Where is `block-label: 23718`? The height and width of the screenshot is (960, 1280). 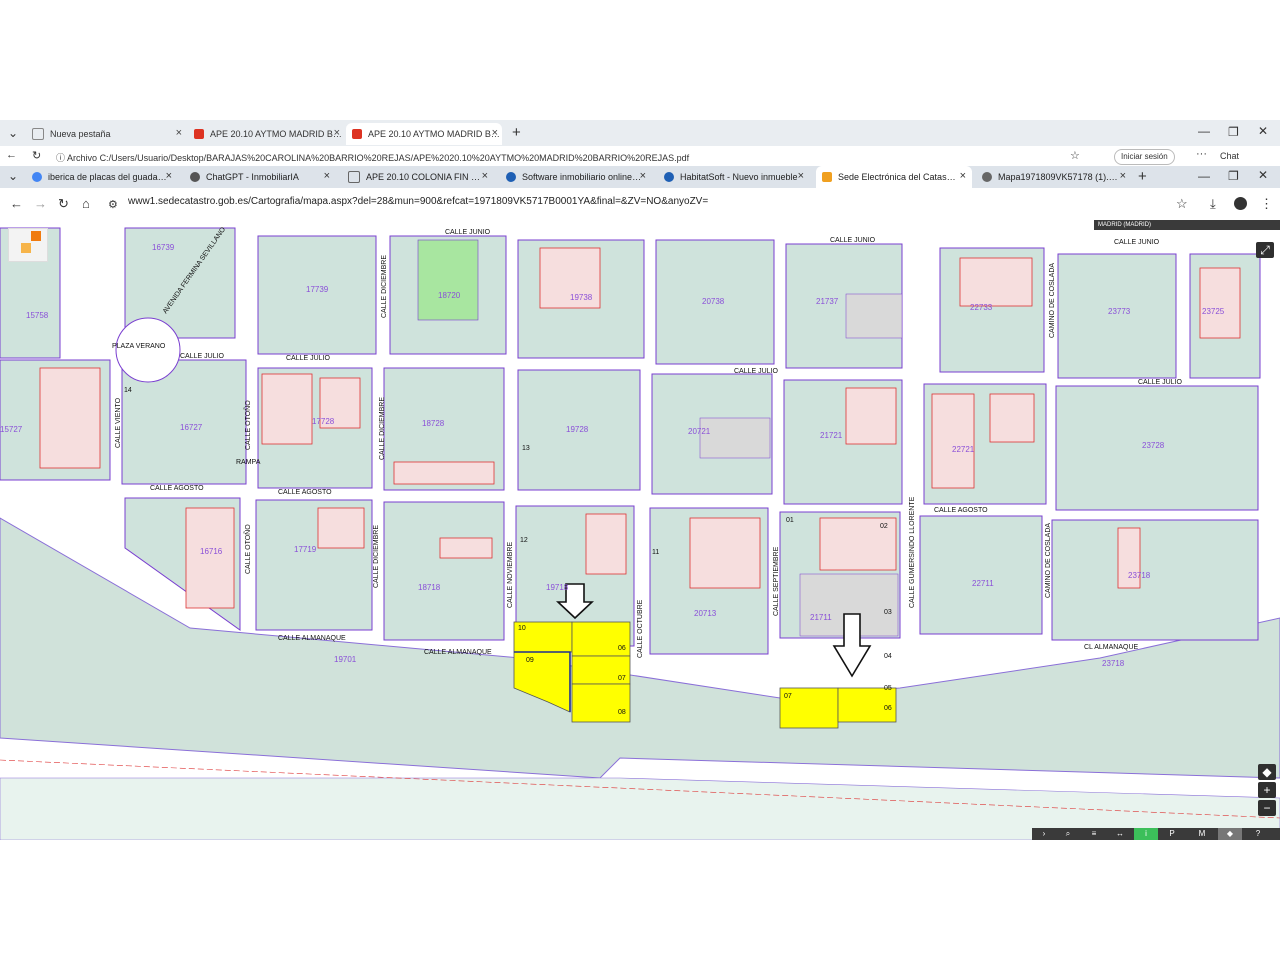
block-label: 23718 is located at coordinates (1139, 575).